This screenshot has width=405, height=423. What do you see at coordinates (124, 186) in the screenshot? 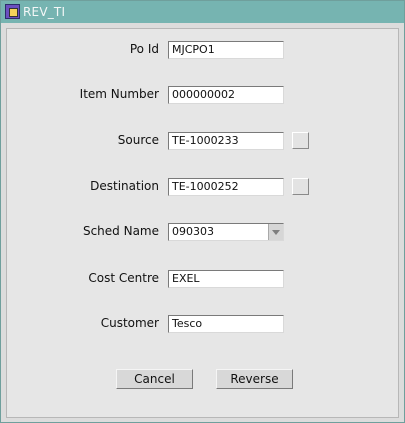
I see `destination-label: Destination` at bounding box center [124, 186].